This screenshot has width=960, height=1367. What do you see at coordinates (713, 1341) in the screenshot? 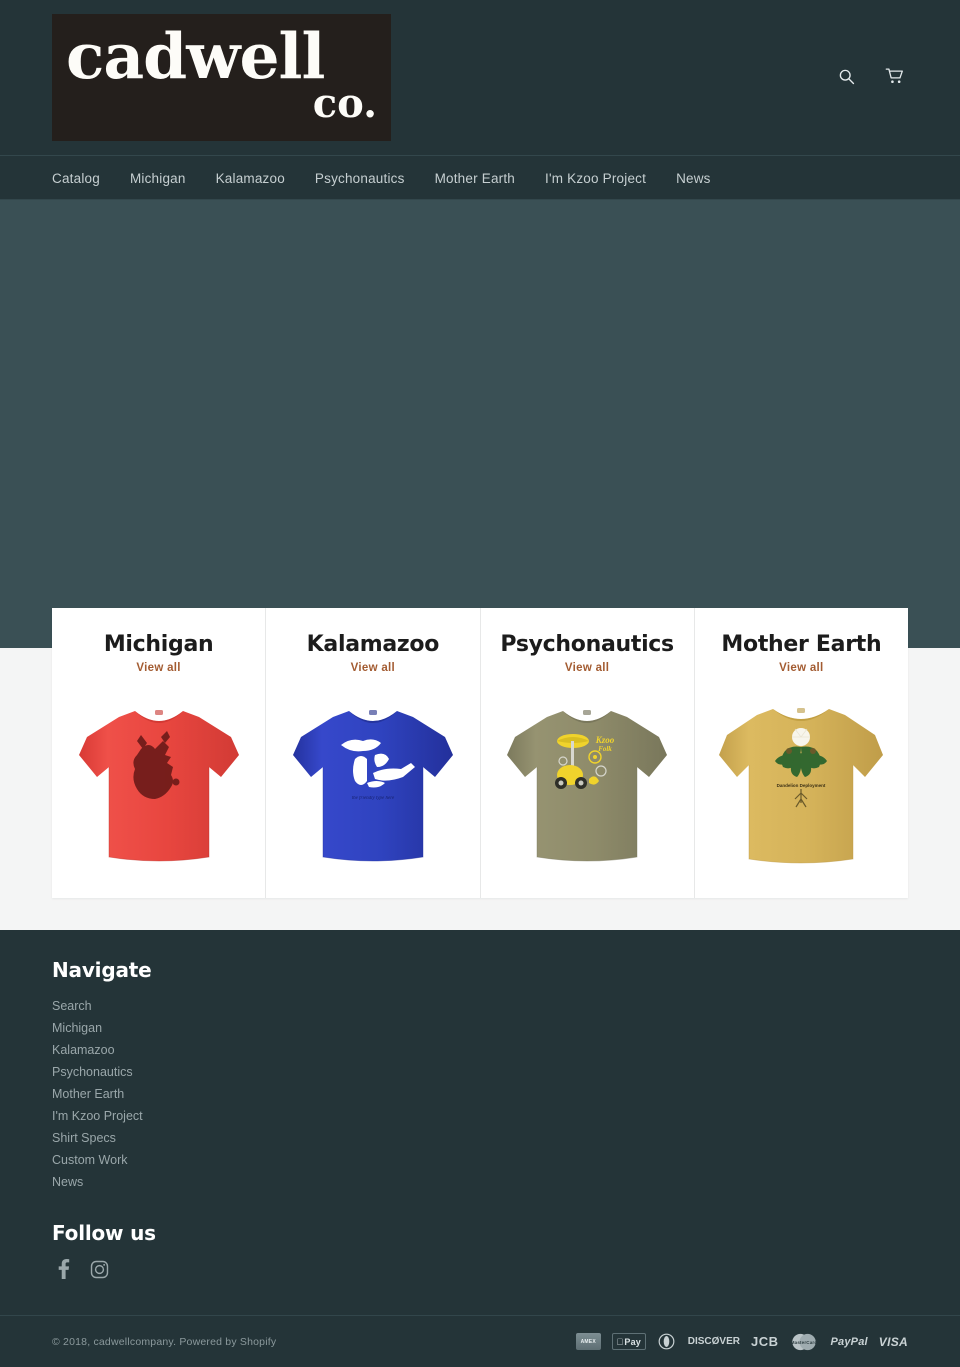
I see `discover-icon: DISCØVER` at bounding box center [713, 1341].